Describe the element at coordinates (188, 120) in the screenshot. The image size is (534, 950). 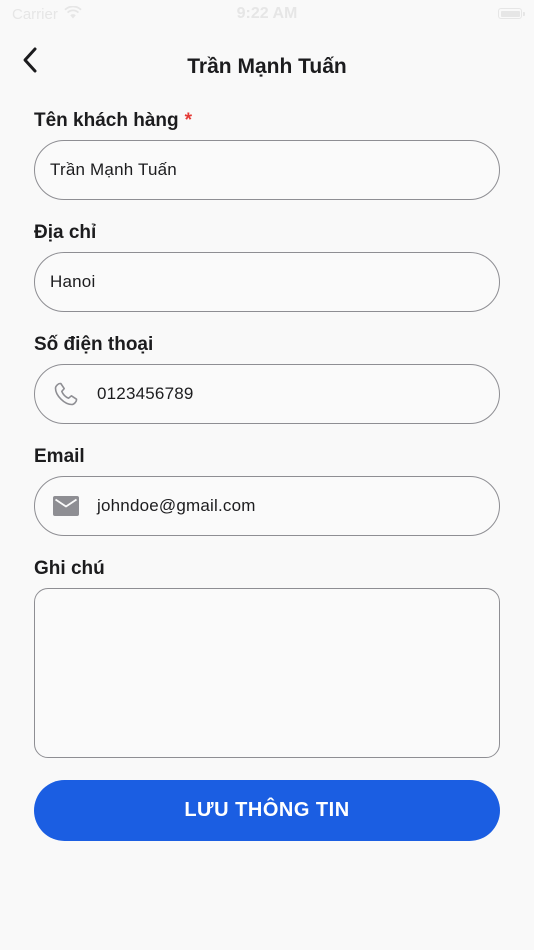
I see `required-mark: *` at that location.